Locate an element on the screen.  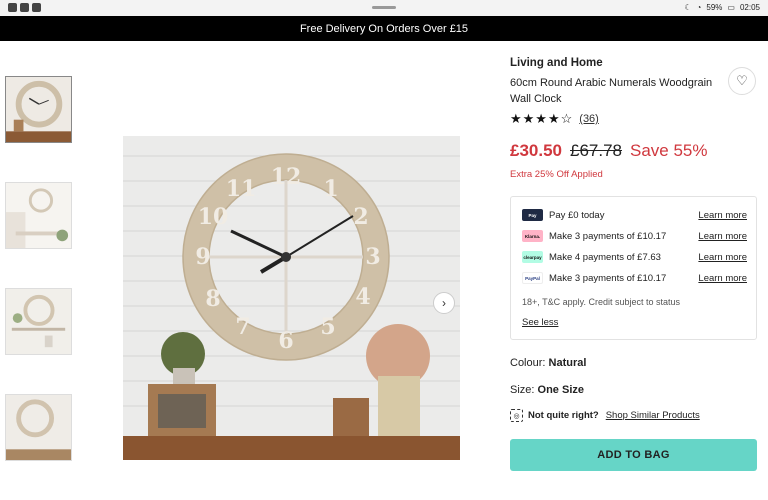
detail-thumbnail-image is located at coordinates (38, 427).